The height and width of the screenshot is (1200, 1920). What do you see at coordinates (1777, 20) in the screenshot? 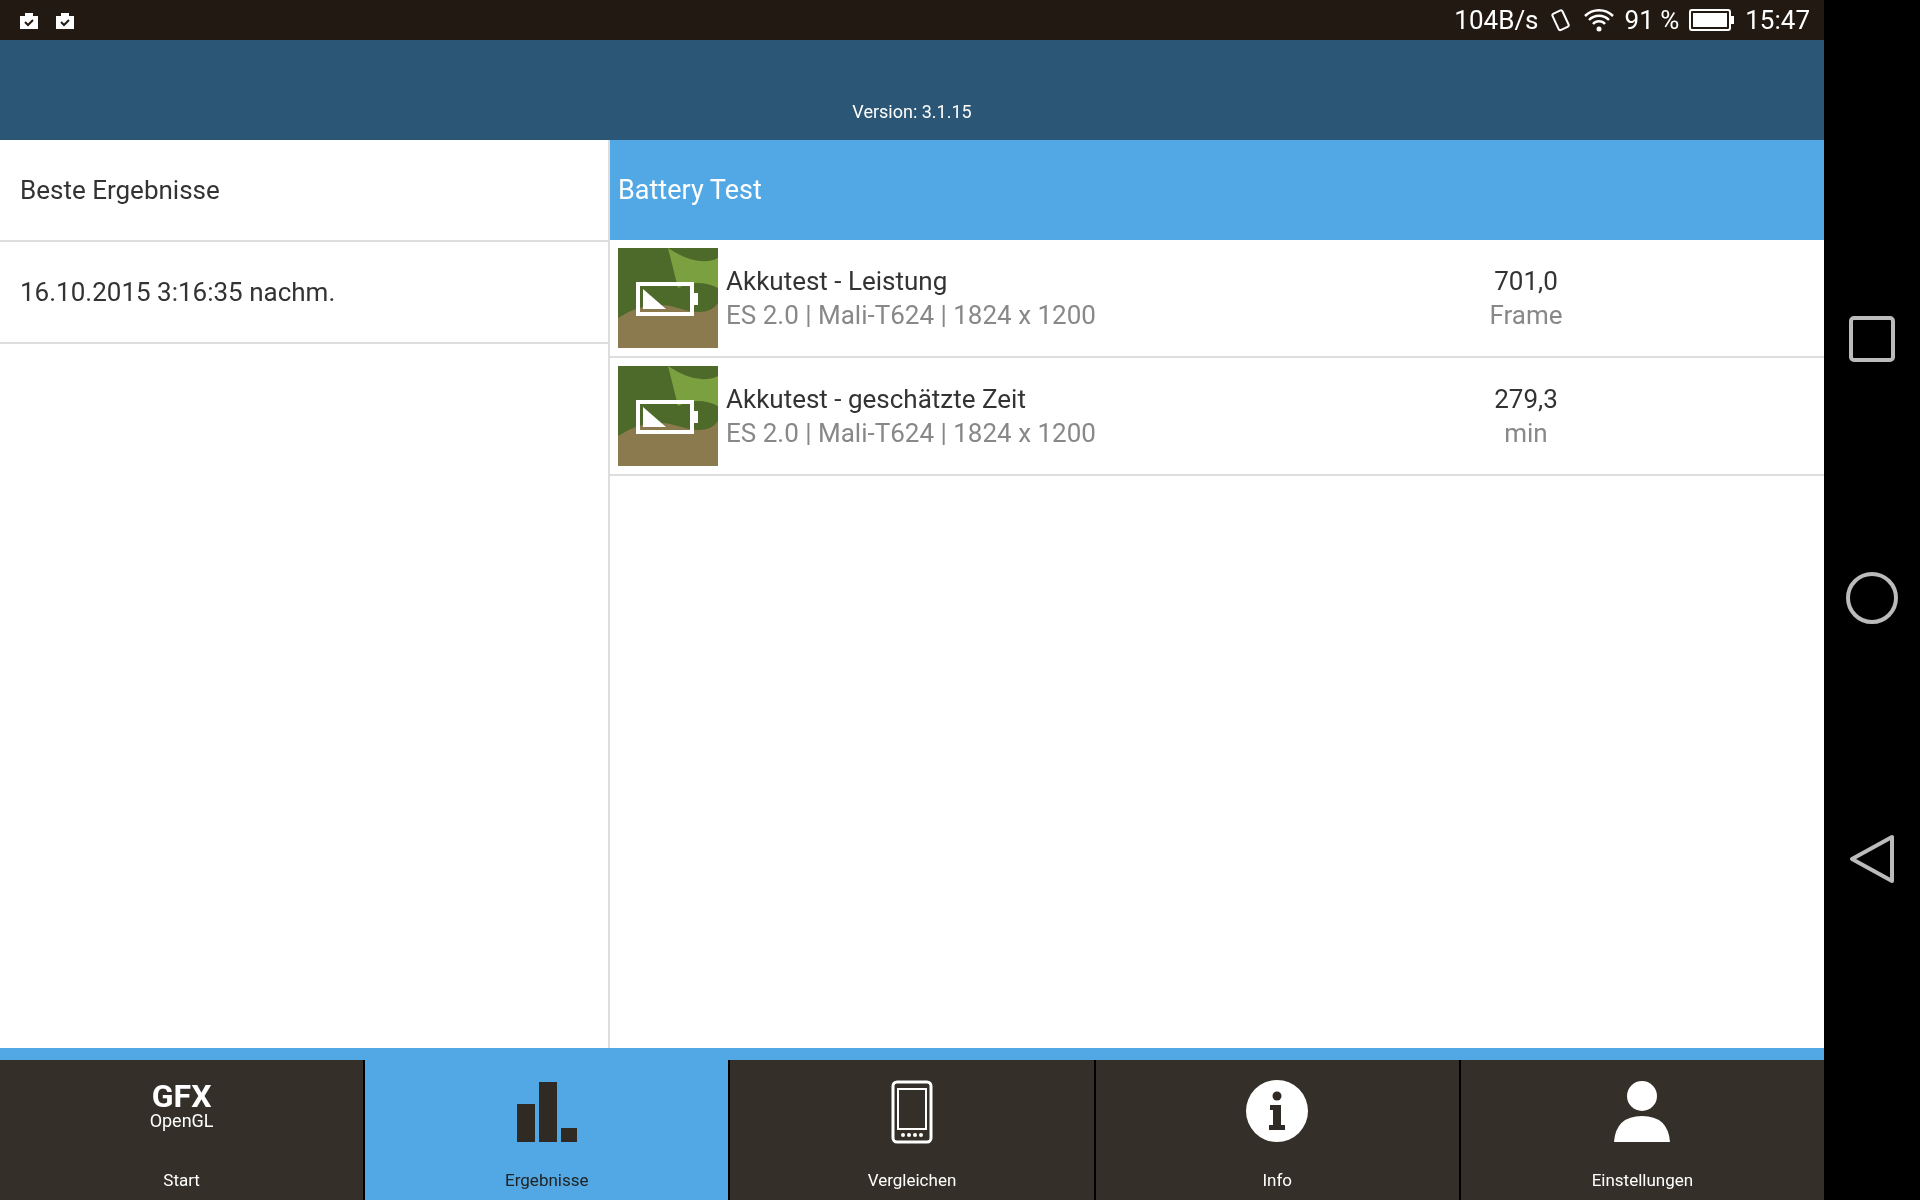
I see `clock-time: 15:47` at bounding box center [1777, 20].